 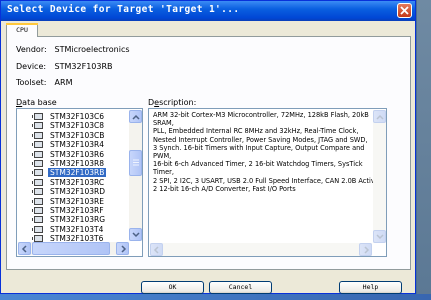 What do you see at coordinates (71, 248) in the screenshot?
I see `horizontal-scroll-thumb` at bounding box center [71, 248].